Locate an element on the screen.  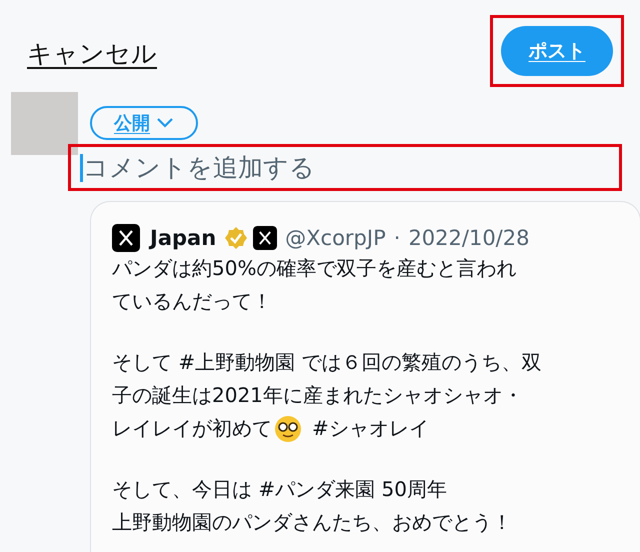
comment-field: コメントを追加する is located at coordinates (333, 167).